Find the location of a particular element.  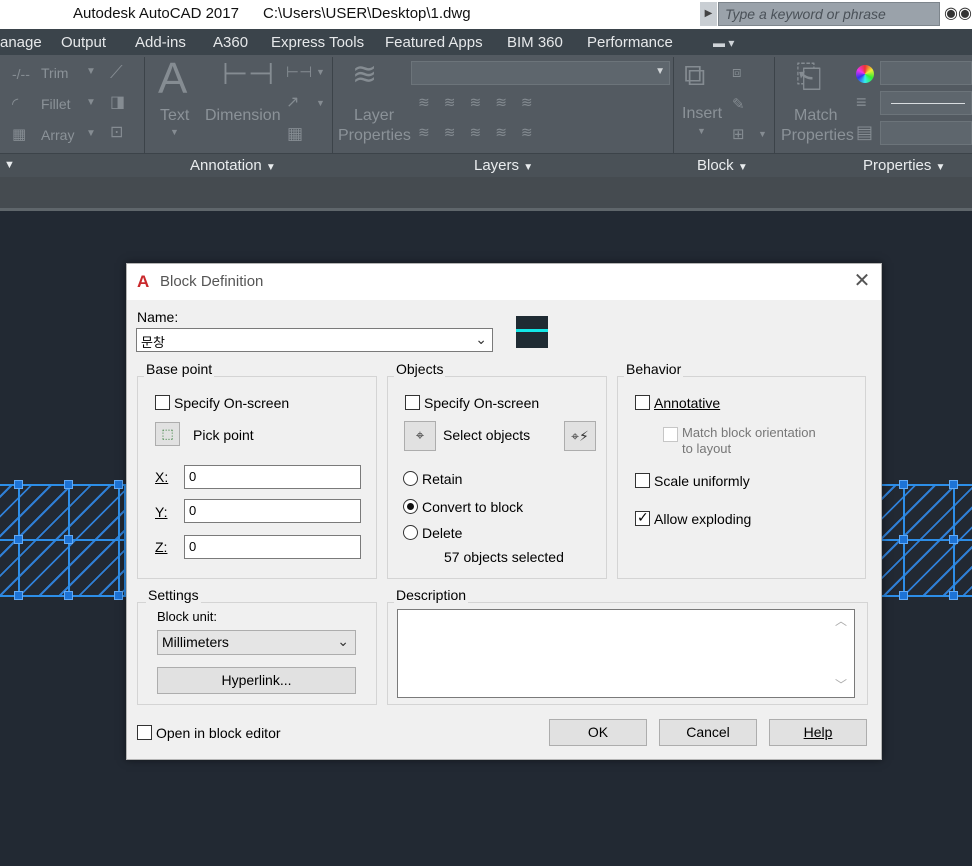

search-input: Type a keyword or phrase is located at coordinates (829, 14).